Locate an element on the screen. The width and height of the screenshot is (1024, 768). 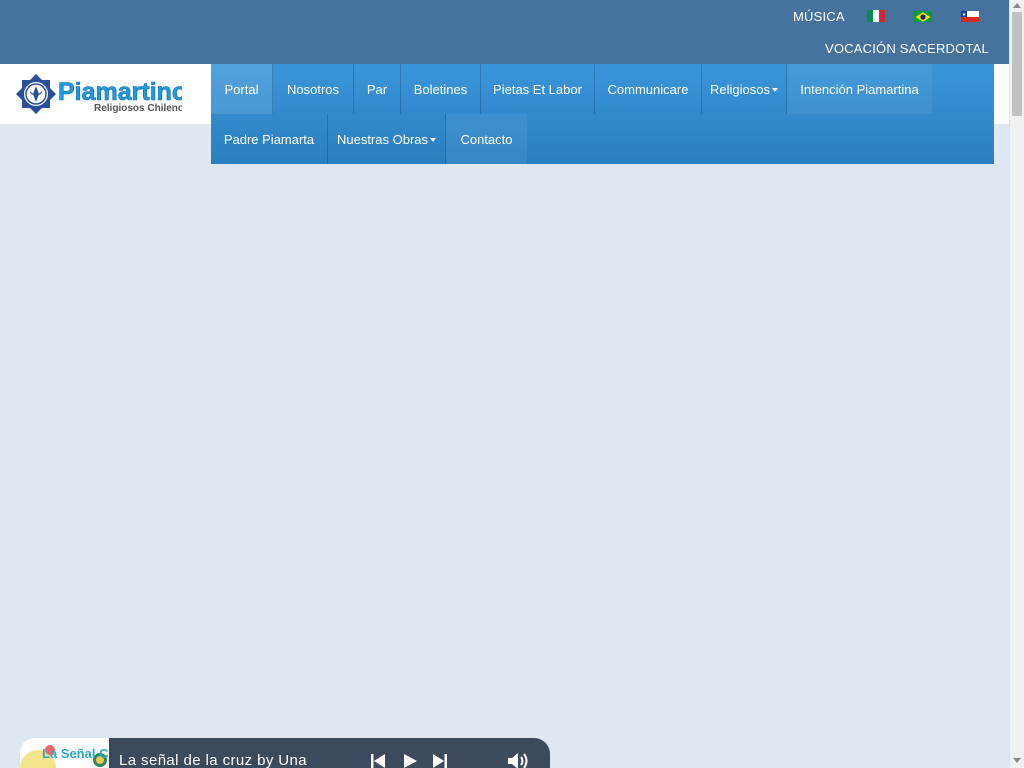
brazil-flag-icon is located at coordinates (923, 16).